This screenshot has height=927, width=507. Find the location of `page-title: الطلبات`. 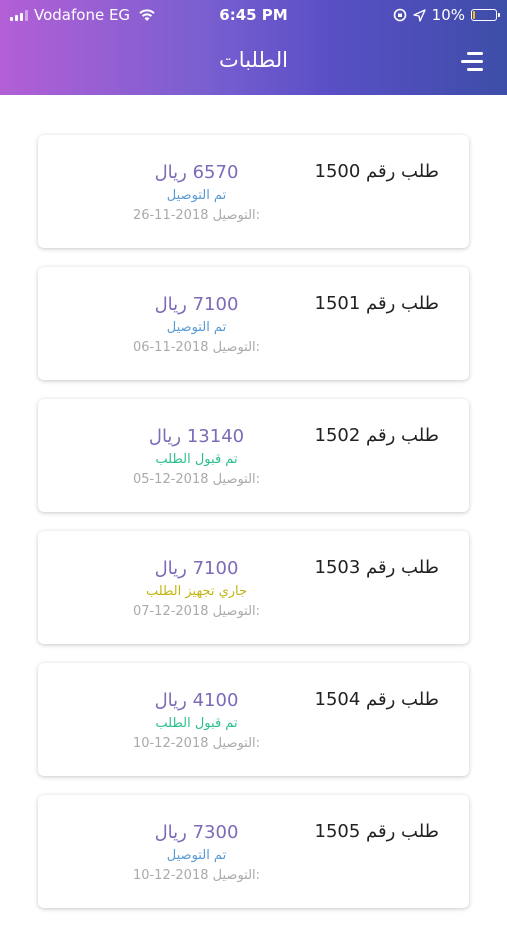

page-title: الطلبات is located at coordinates (253, 60).